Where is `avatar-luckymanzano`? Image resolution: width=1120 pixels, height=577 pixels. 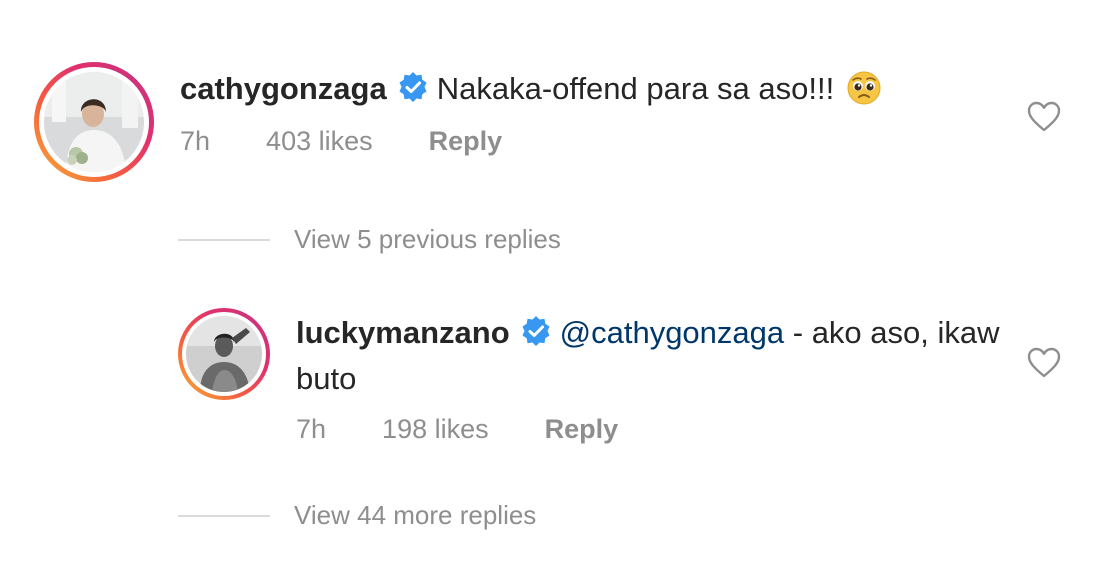 avatar-luckymanzano is located at coordinates (224, 354).